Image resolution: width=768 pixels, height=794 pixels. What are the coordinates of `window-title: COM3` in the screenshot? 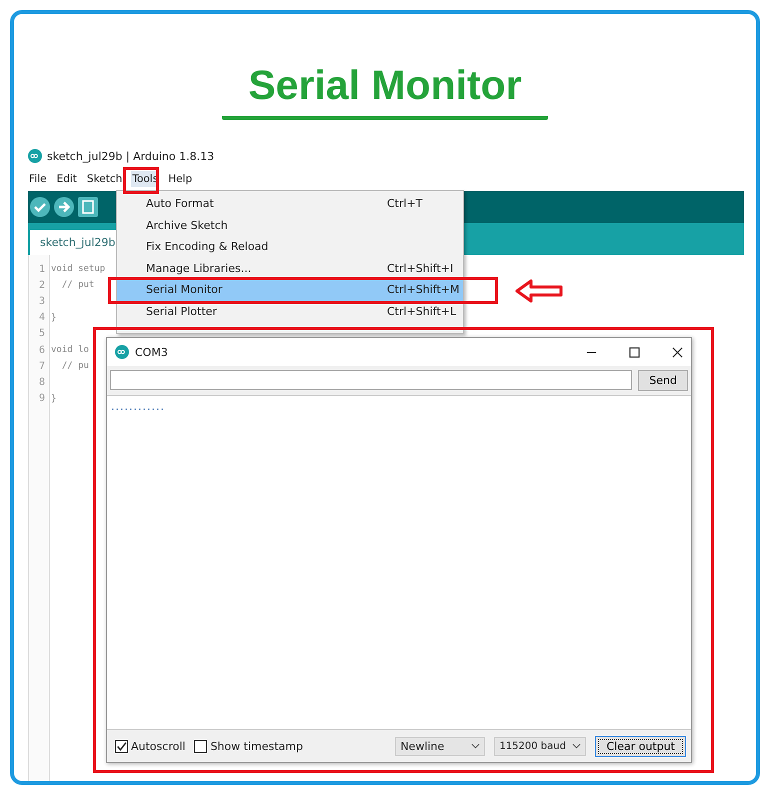 It's located at (152, 352).